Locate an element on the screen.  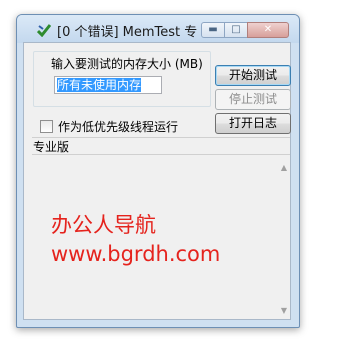
stop-test-button: 停止测试 is located at coordinates (253, 99).